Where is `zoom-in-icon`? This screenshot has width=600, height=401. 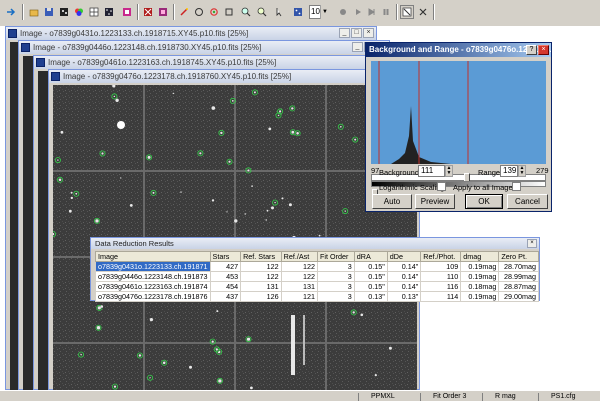
zoom-in-icon is located at coordinates (246, 12).